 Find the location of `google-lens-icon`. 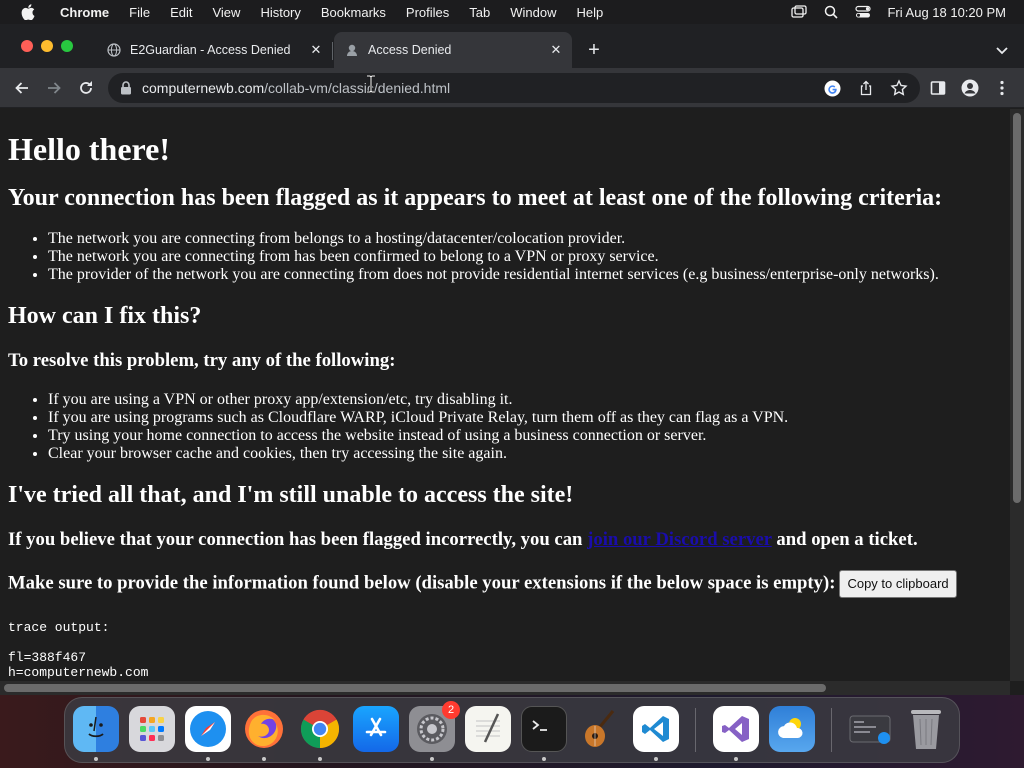

google-lens-icon is located at coordinates (832, 88).